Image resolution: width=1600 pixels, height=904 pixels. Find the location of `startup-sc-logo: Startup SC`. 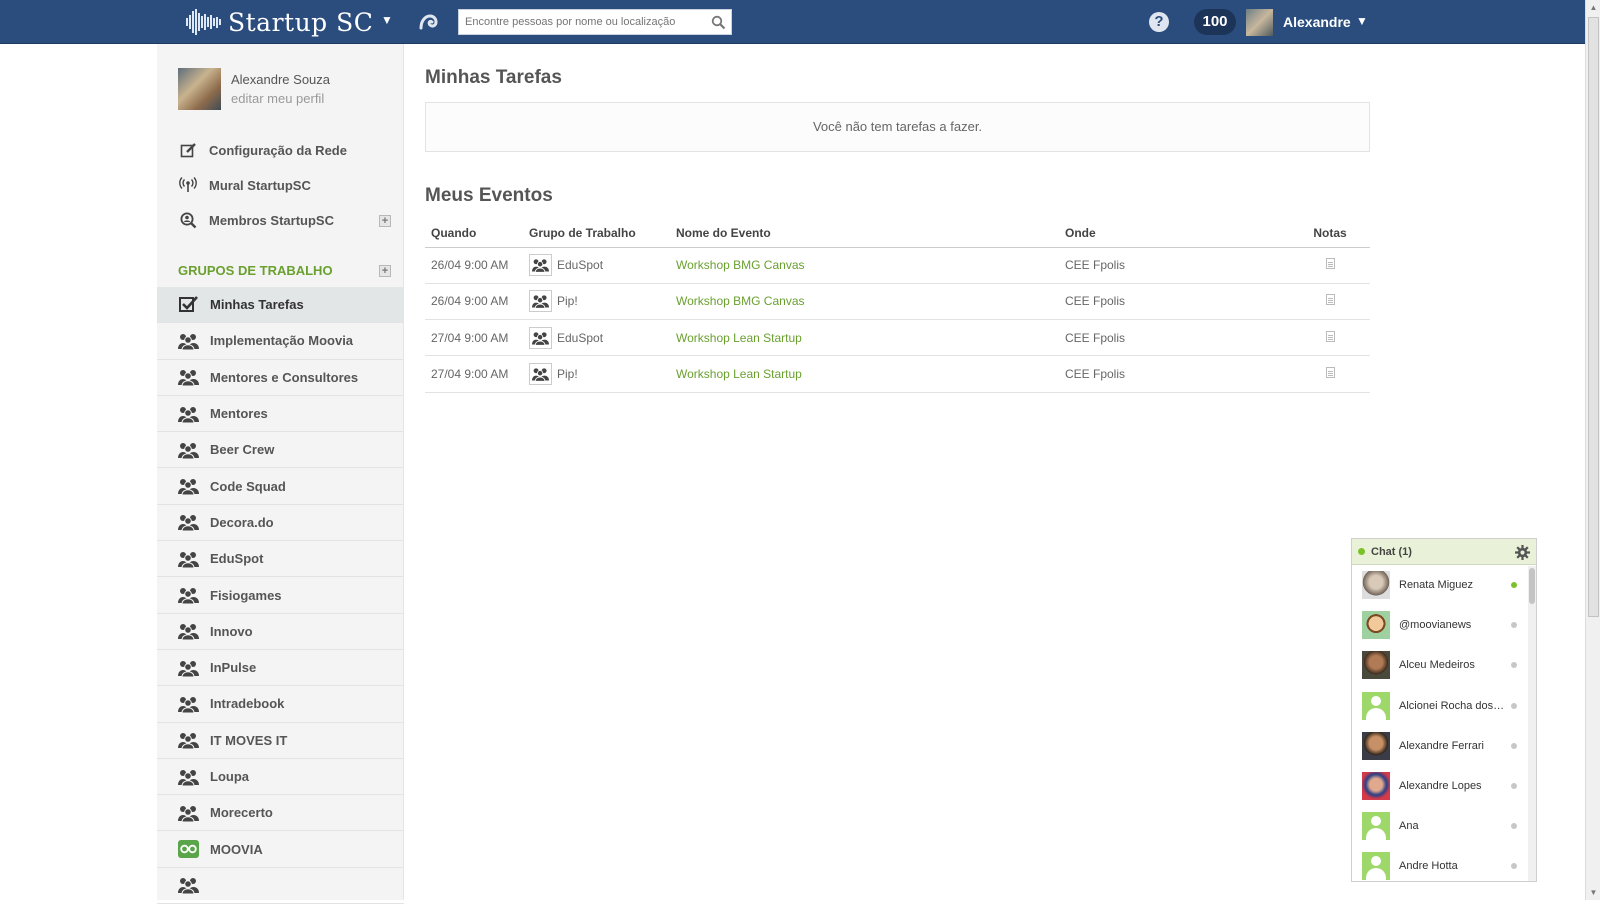

startup-sc-logo: Startup SC is located at coordinates (279, 22).